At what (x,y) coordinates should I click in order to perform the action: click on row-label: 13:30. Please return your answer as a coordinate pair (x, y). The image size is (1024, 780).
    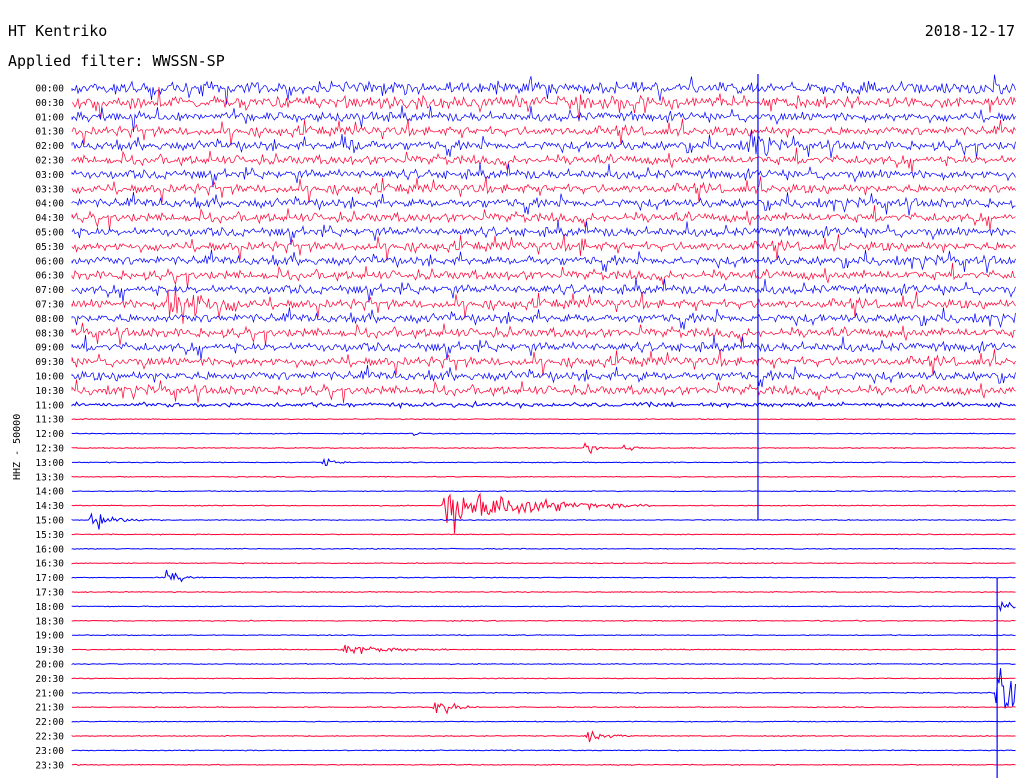
    Looking at the image, I should click on (49, 477).